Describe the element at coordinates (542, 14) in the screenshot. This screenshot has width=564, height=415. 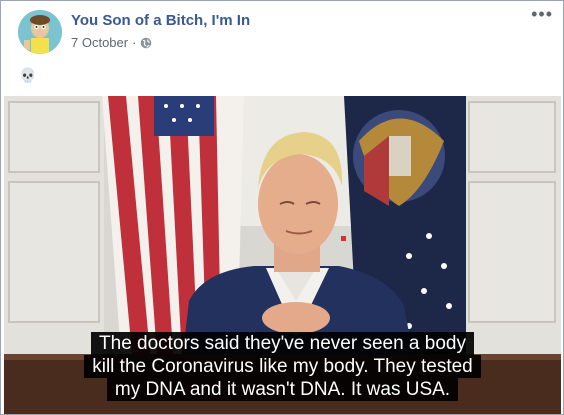
I see `more-options-button: •••` at that location.